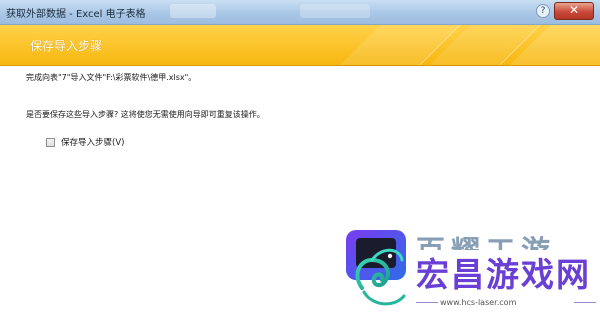 The image size is (600, 315). I want to click on step-title: 保存导入步骤, so click(66, 46).